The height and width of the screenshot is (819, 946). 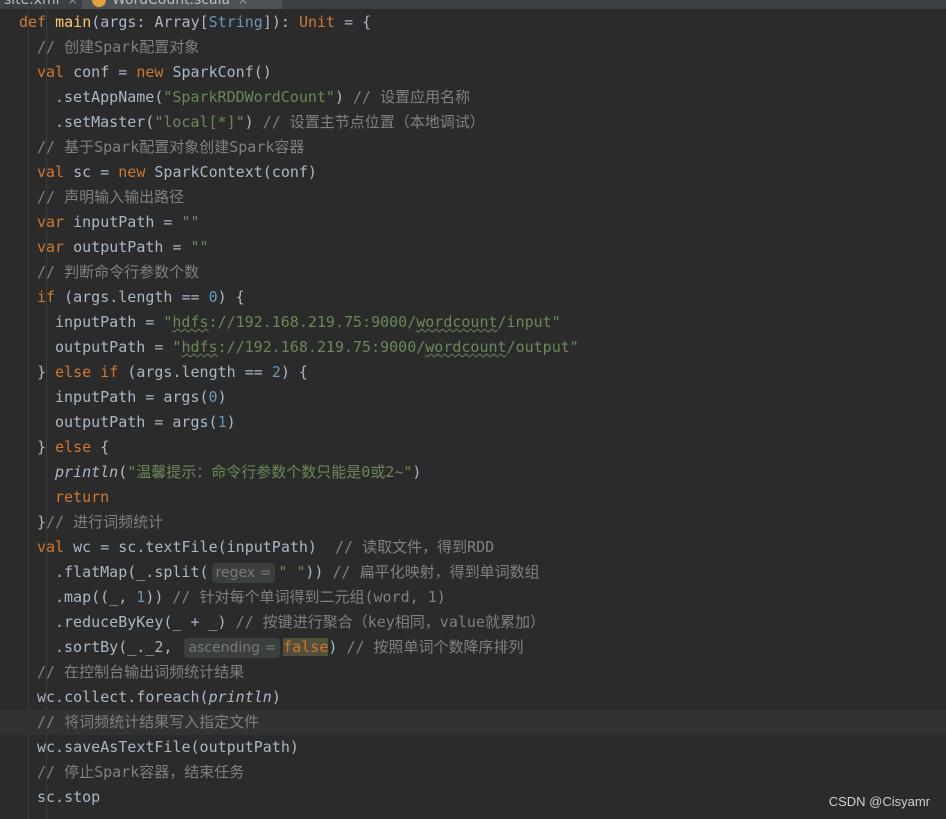 What do you see at coordinates (232, 648) in the screenshot?
I see `parameter-hint: ascending =` at bounding box center [232, 648].